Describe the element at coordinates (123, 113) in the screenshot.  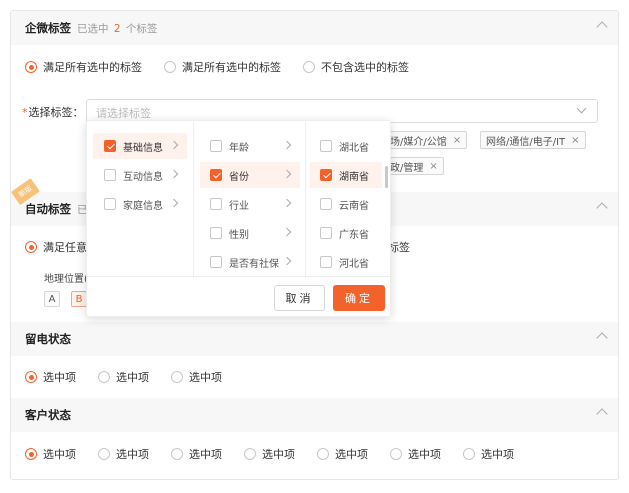
I see `select-placeholder: 请选择标签` at that location.